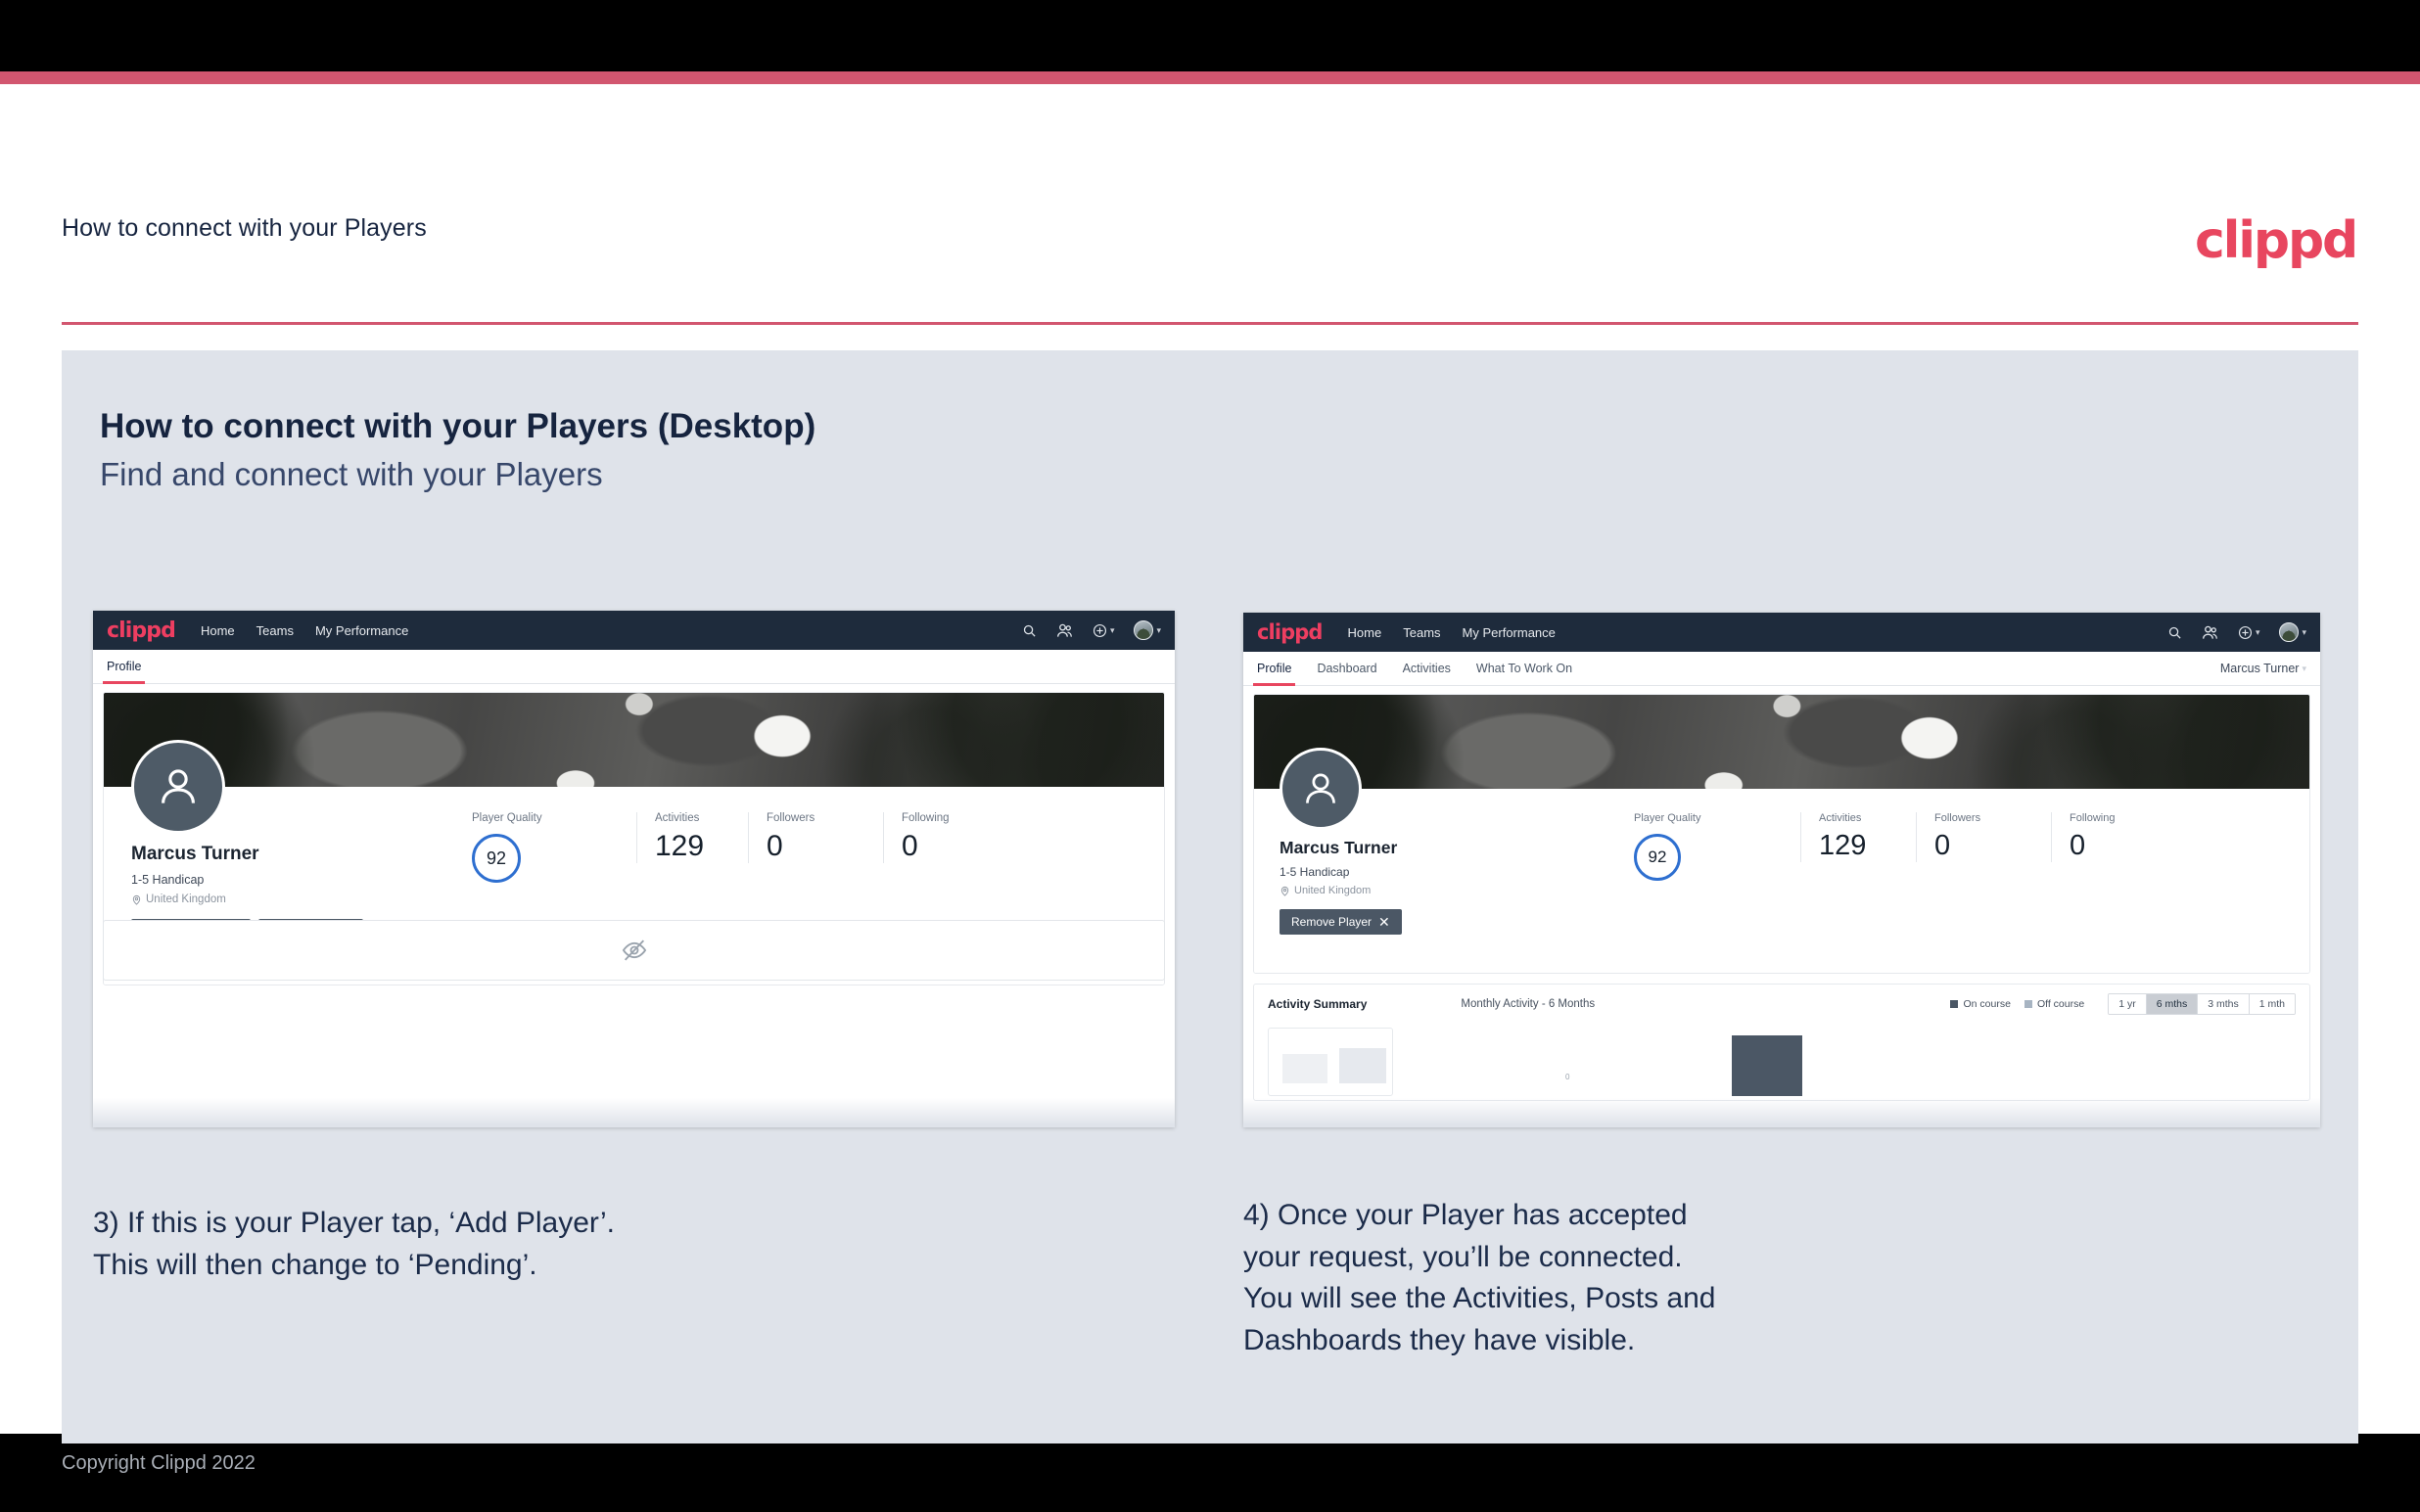  Describe the element at coordinates (1524, 669) in the screenshot. I see `tab-what-to-work-on: What To Work On` at that location.